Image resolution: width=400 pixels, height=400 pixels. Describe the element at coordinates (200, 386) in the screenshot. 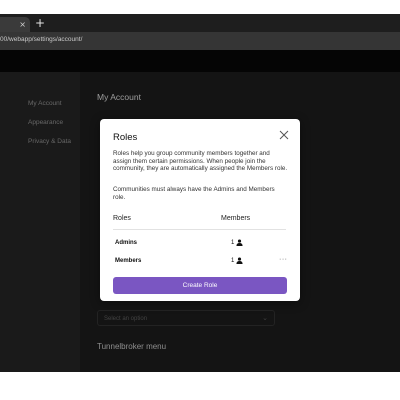

I see `desktop-background` at that location.